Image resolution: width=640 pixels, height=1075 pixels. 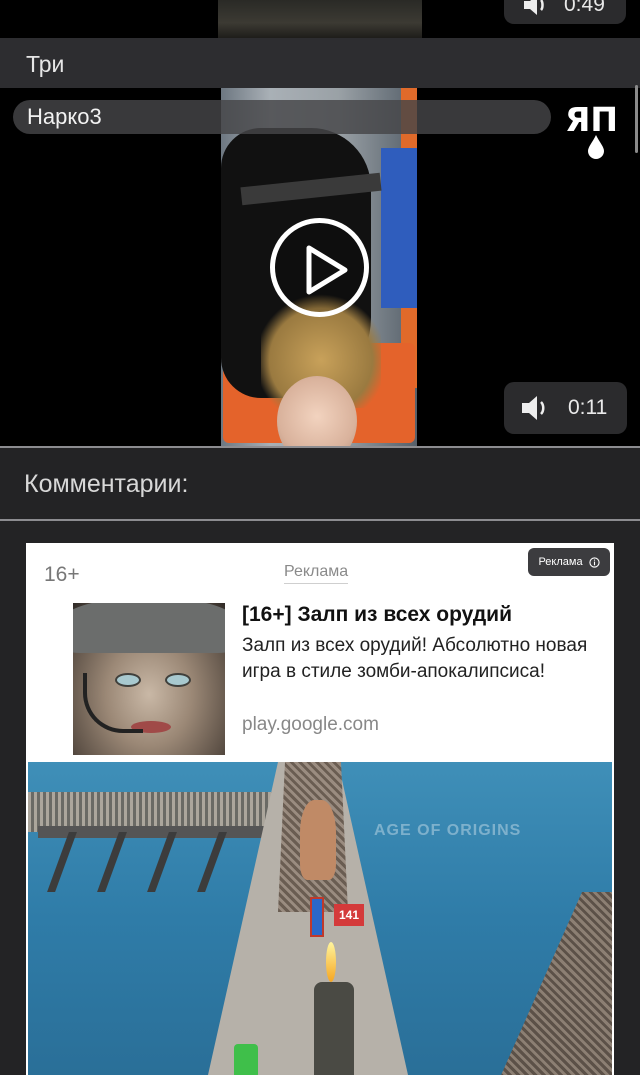 I want to click on previous-video-thumbnail, so click(x=320, y=19).